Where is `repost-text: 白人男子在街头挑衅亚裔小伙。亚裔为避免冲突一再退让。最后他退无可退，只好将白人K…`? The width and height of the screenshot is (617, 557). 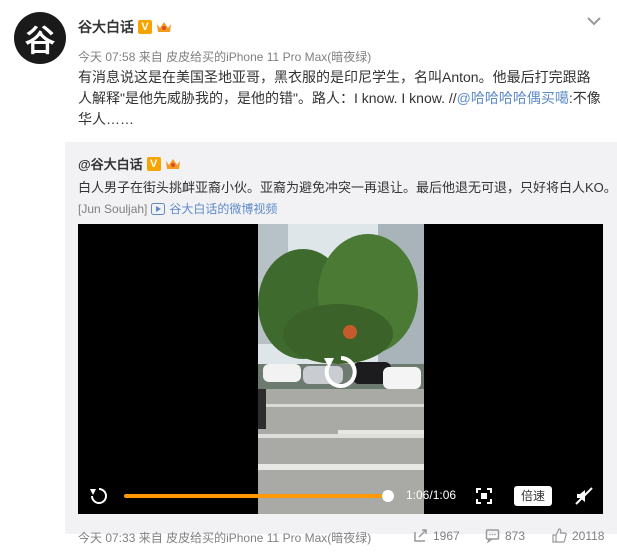 repost-text: 白人男子在街头挑衅亚裔小伙。亚裔为避免冲突一再退让。最后他退无可退，只好将白人K… is located at coordinates (347, 187).